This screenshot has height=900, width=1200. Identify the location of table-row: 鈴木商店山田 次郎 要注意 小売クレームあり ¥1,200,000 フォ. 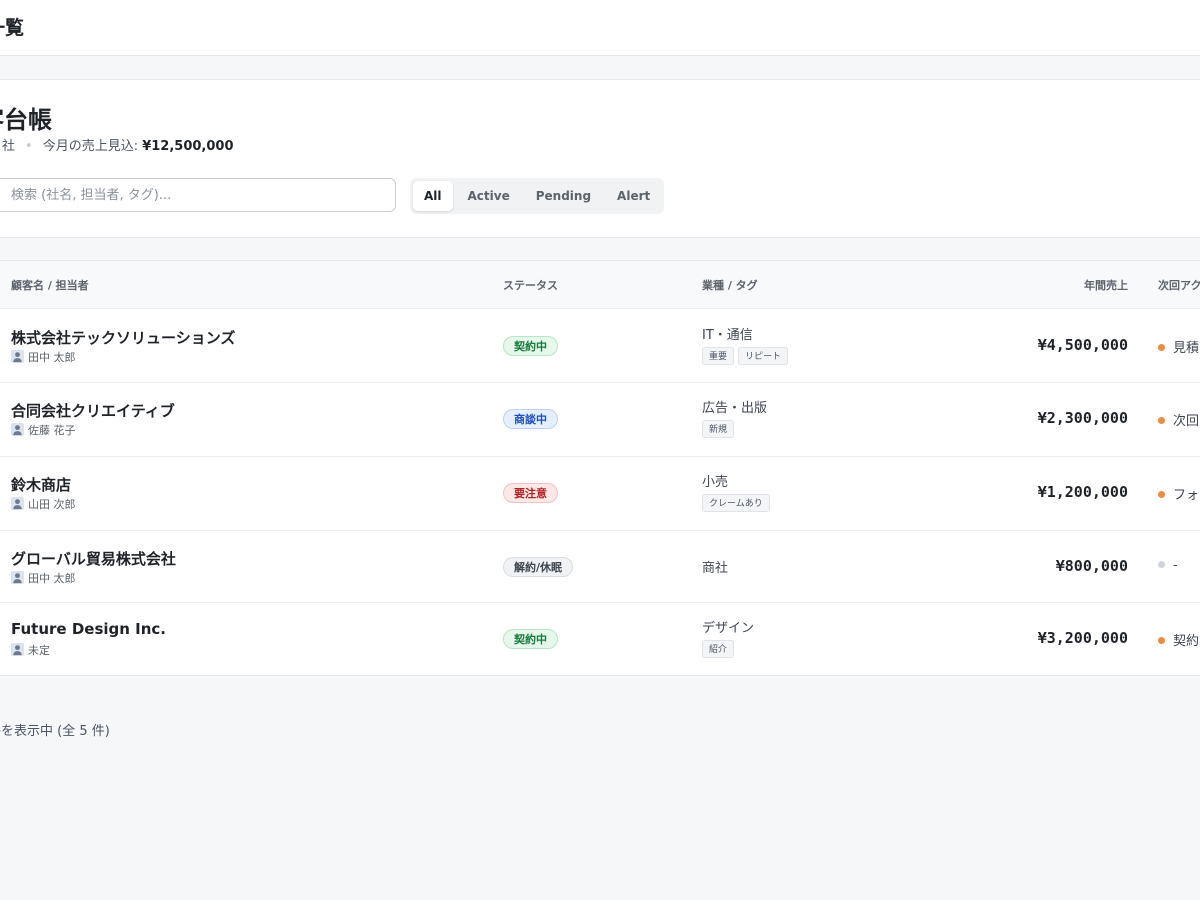
(600, 493).